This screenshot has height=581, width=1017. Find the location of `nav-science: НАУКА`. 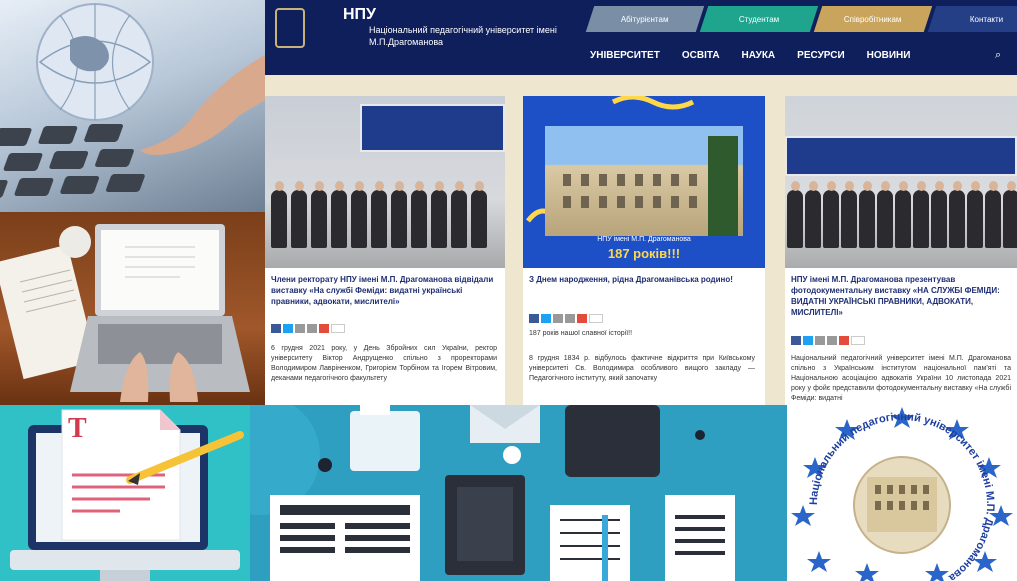

nav-science: НАУКА is located at coordinates (759, 55).